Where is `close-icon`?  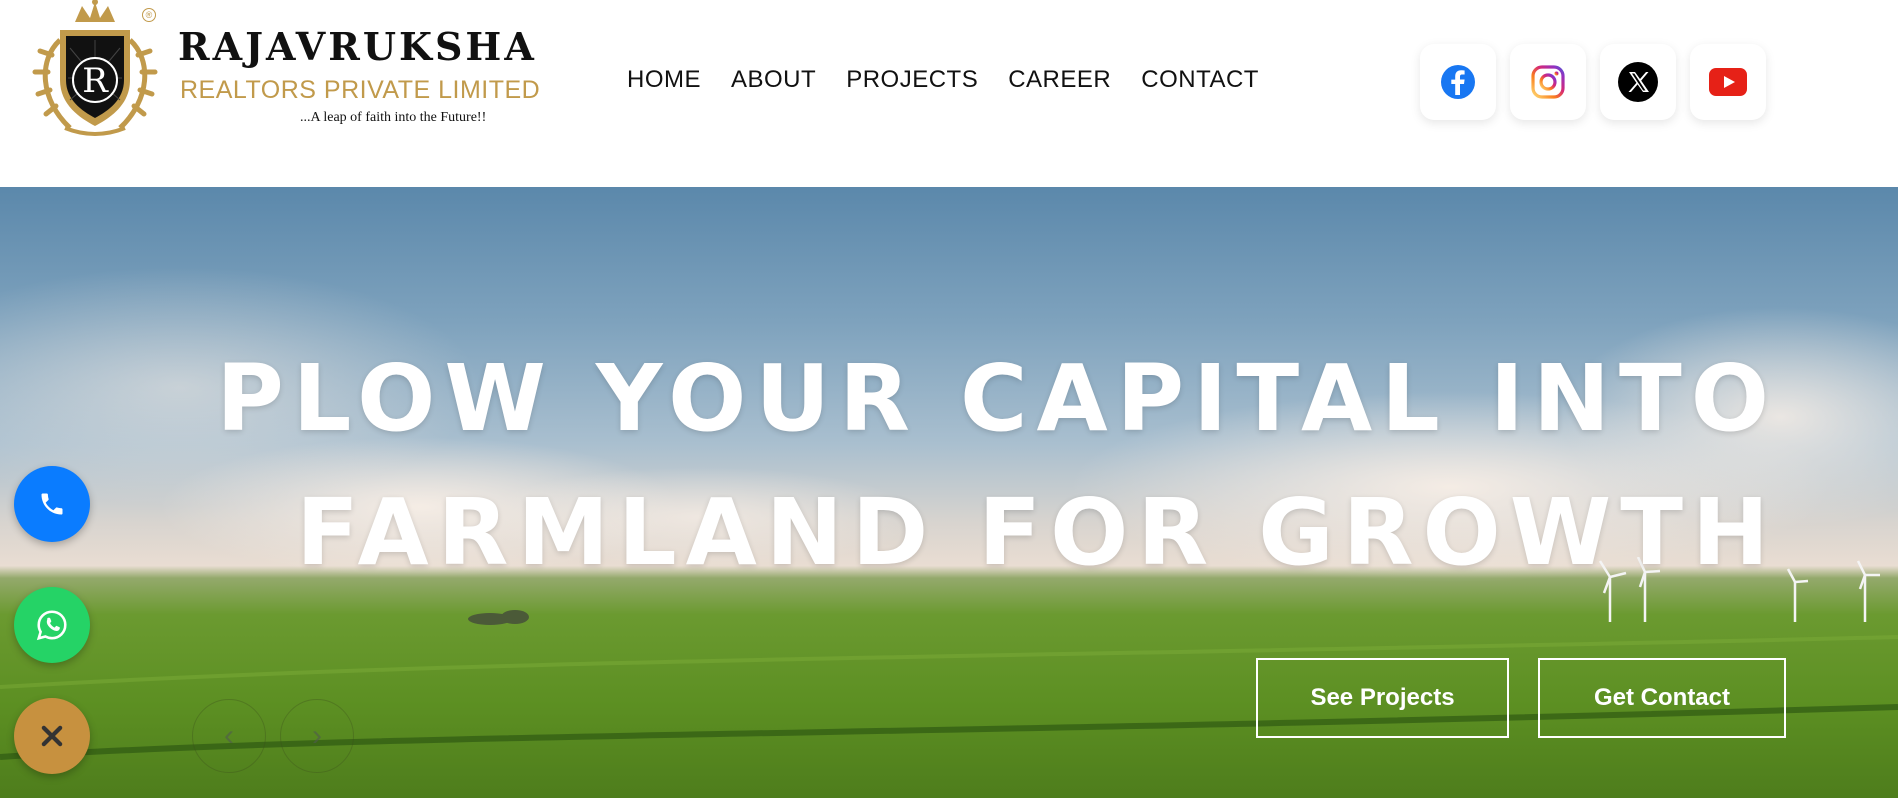
close-icon is located at coordinates (52, 736).